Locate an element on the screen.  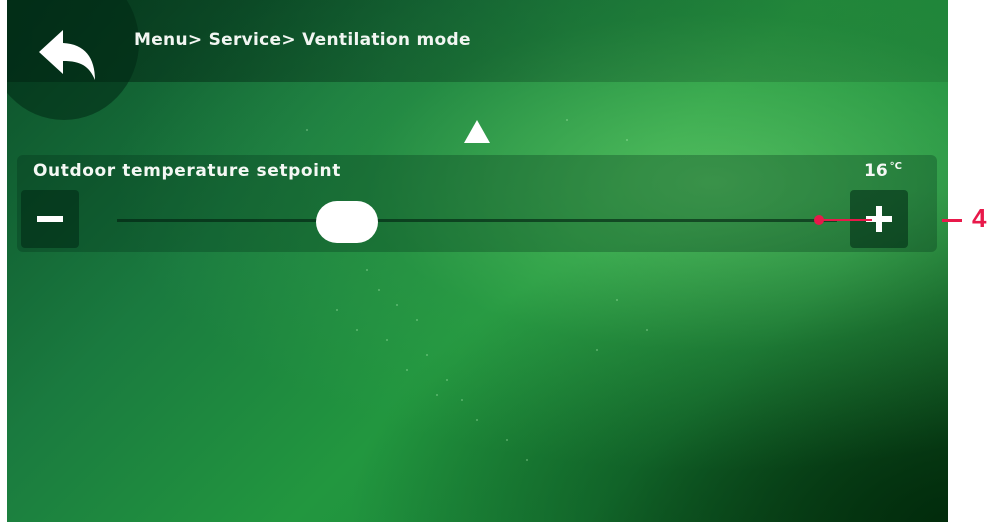
slider-track is located at coordinates (477, 220).